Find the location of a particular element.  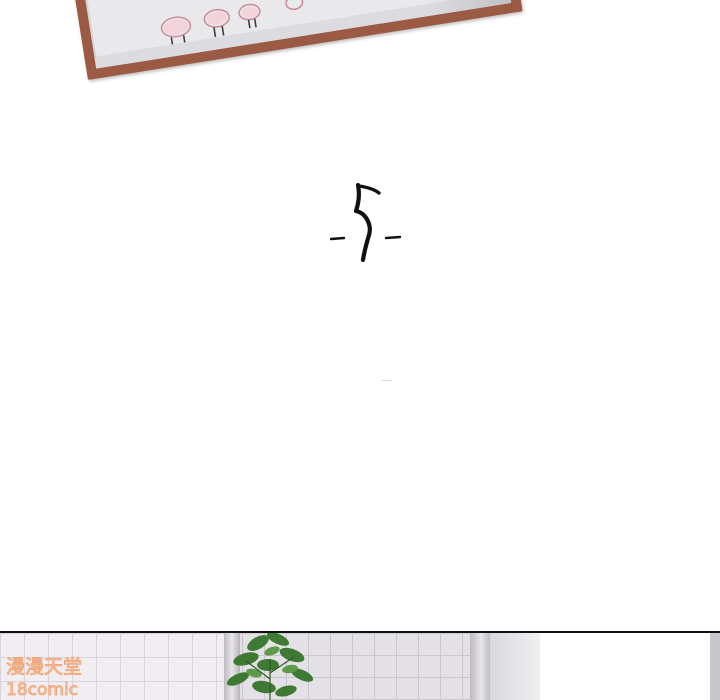

chapter-number-mark: 5 is located at coordinates (365, 222).